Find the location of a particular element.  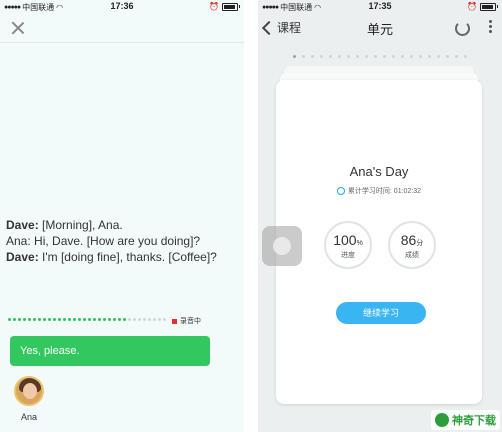

record-icon is located at coordinates (174, 321).